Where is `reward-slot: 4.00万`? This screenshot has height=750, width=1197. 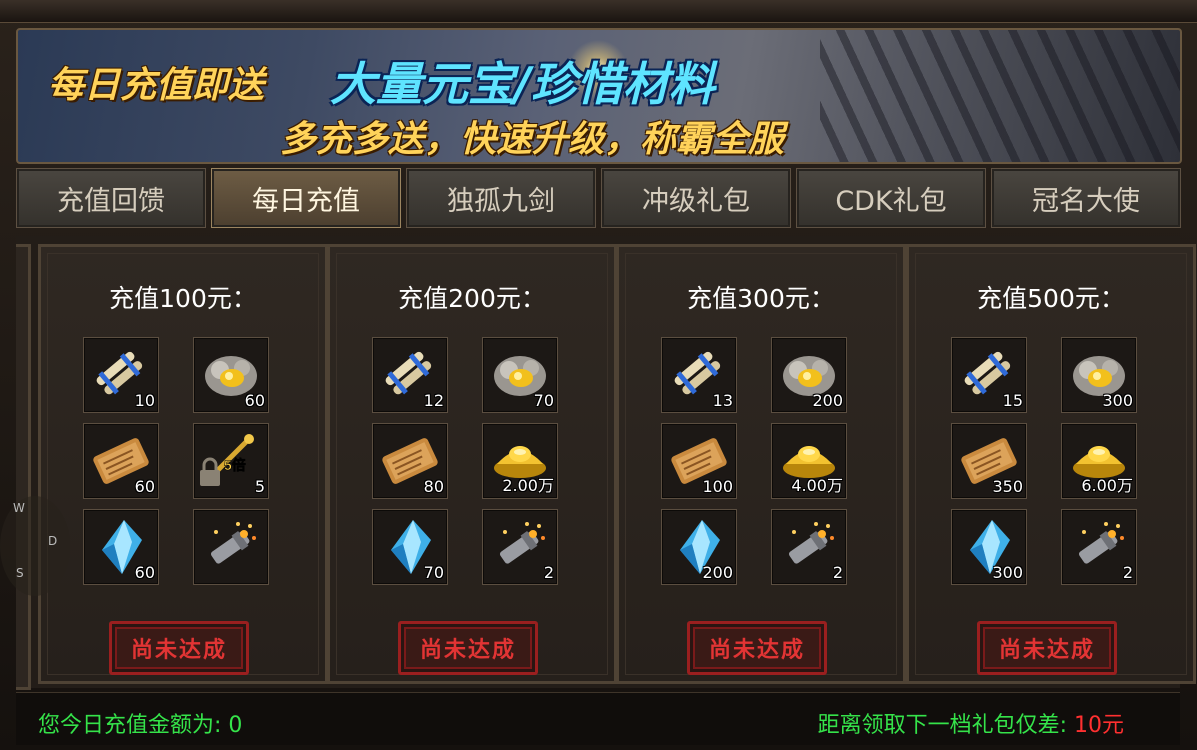
reward-slot: 4.00万 is located at coordinates (809, 461).